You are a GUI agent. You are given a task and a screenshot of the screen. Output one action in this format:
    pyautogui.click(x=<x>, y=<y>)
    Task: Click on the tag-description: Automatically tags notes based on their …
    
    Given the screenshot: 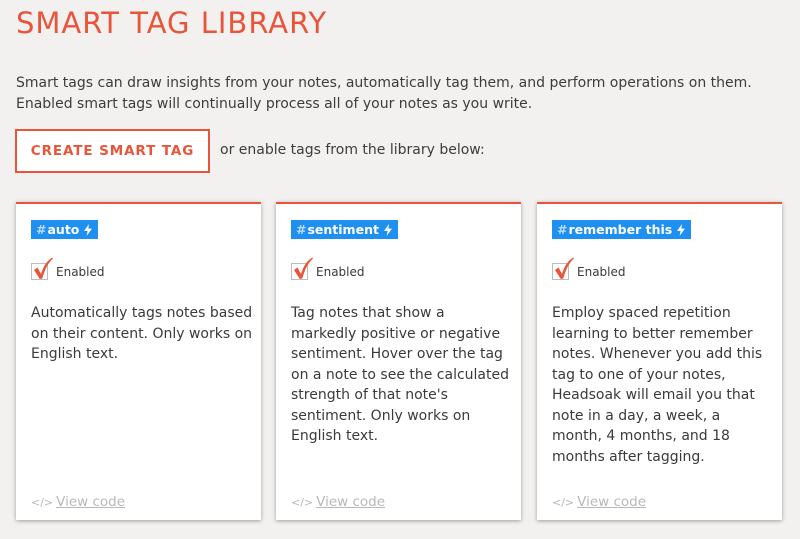 What is the action you would take?
    pyautogui.click(x=142, y=333)
    